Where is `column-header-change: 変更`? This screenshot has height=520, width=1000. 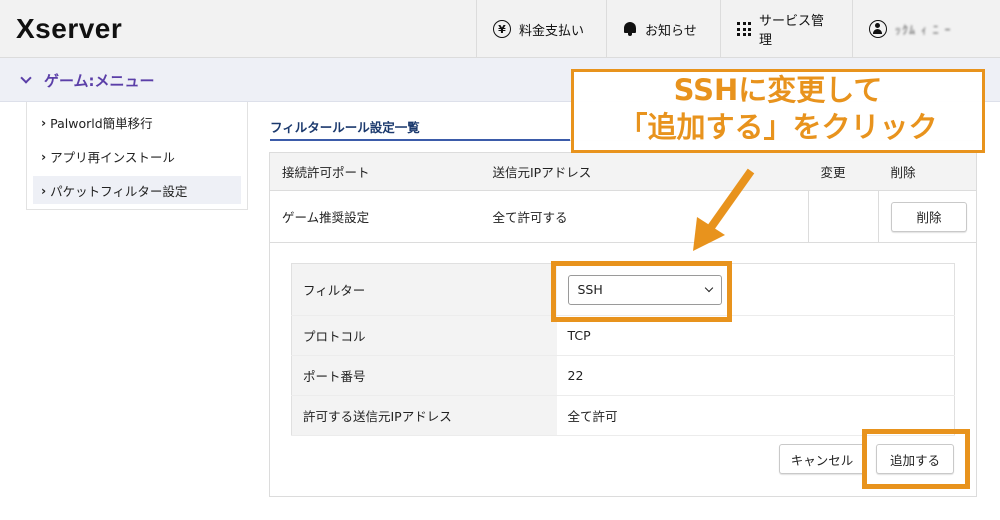
column-header-change: 変更 is located at coordinates (843, 171).